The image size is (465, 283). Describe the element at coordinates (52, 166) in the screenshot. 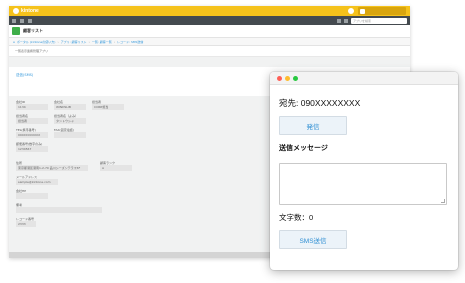

I see `field-address: 住所 東京都港区港南1-2-70 品川シーズンテラス5F` at that location.